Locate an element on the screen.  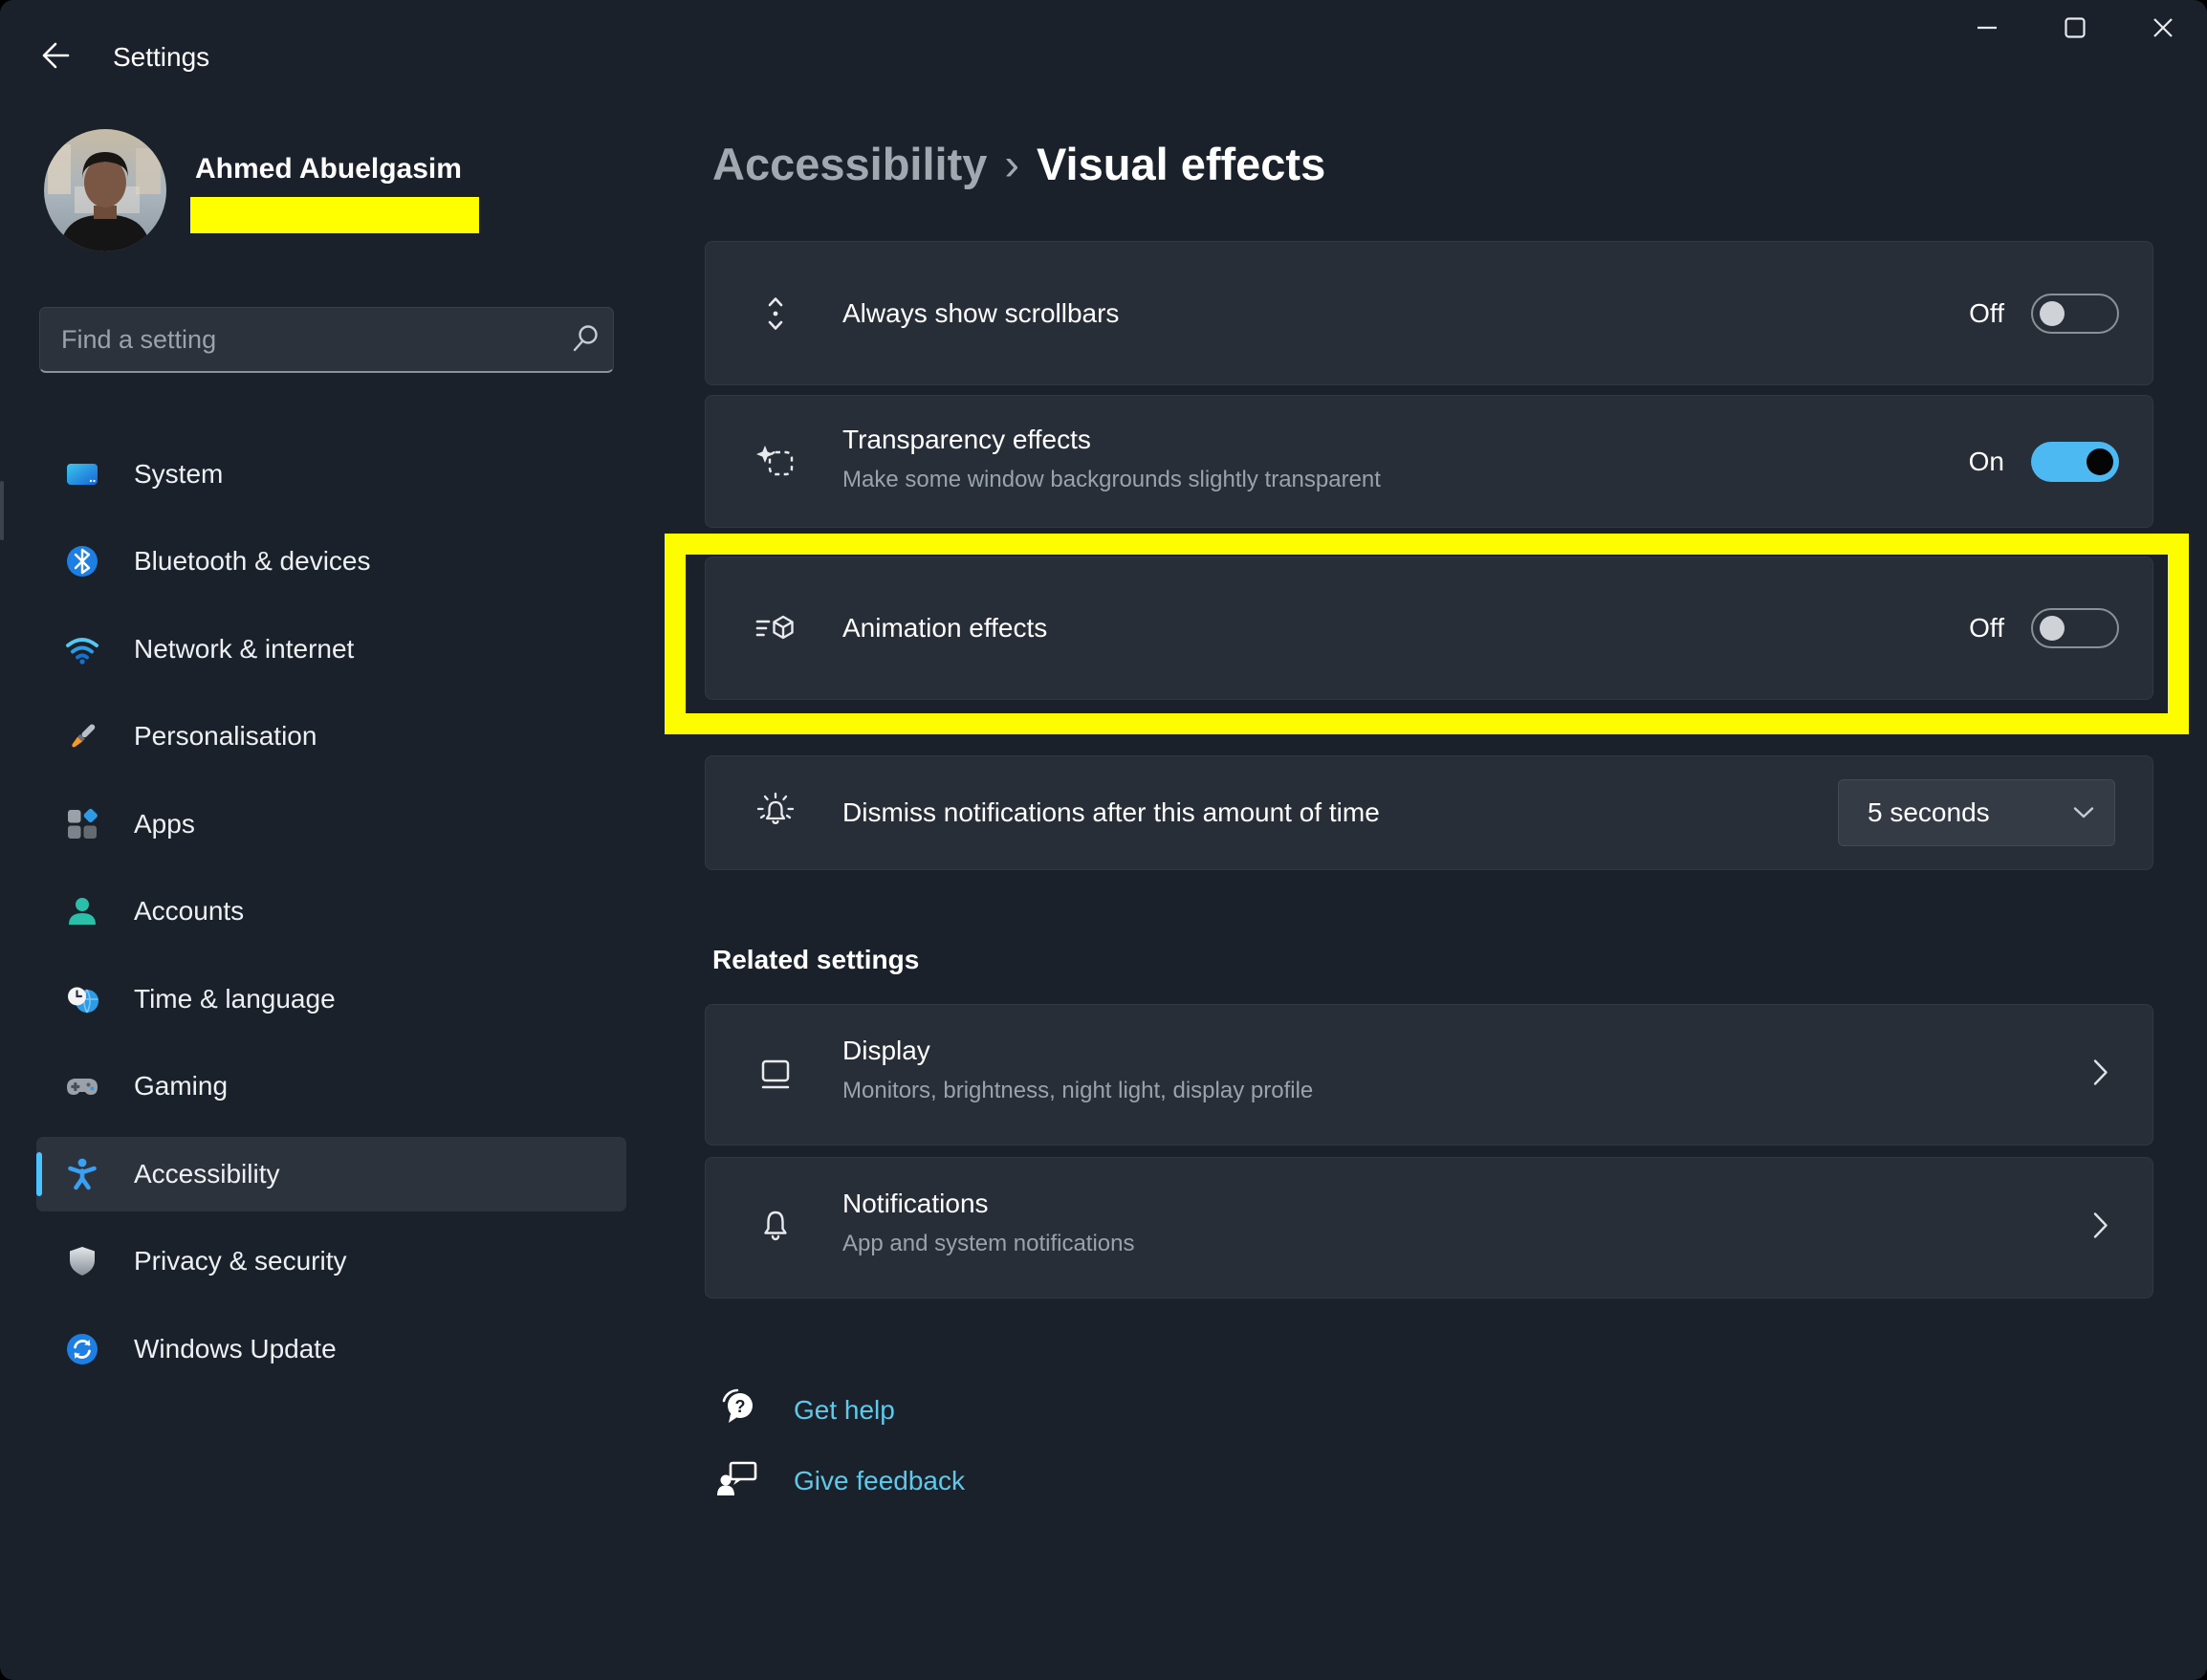
selected-accent-bar is located at coordinates (39, 1174).